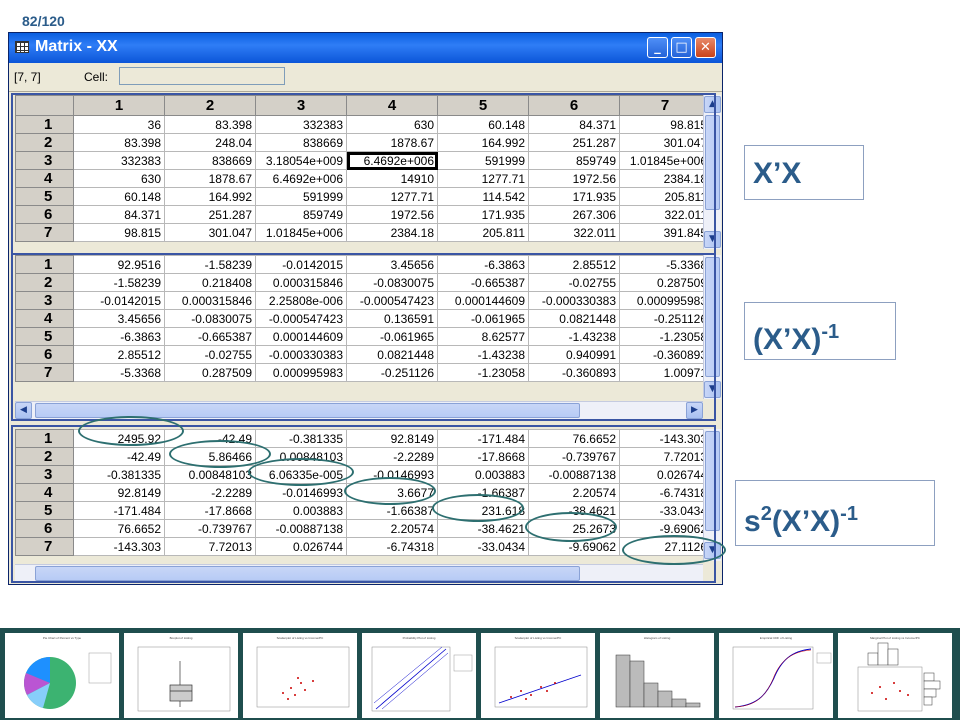  What do you see at coordinates (119, 336) in the screenshot?
I see `matrix-cell: -6.3863` at bounding box center [119, 336].